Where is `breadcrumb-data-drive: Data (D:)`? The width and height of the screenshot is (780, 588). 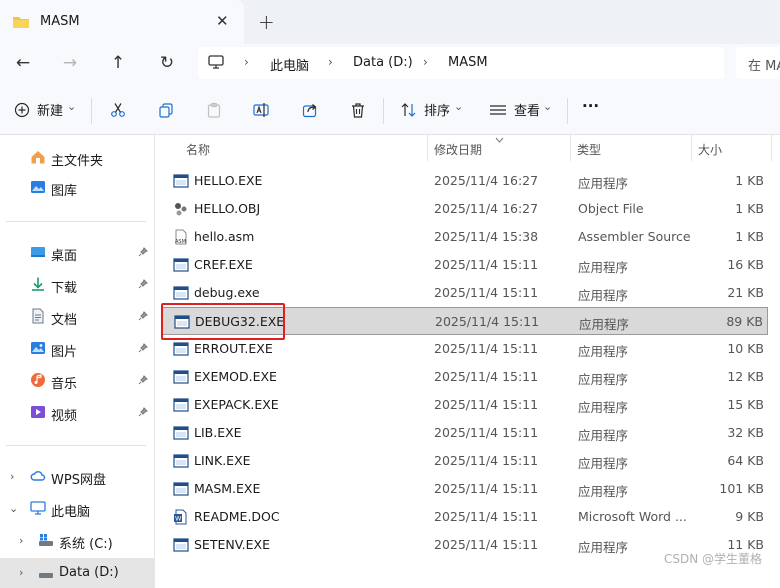
breadcrumb-data-drive: Data (D:) is located at coordinates (383, 62).